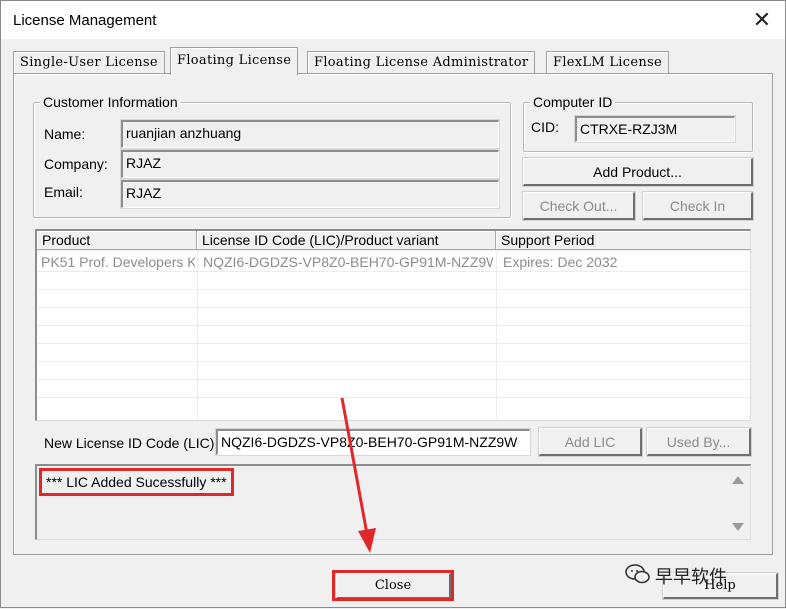 Image resolution: width=786 pixels, height=609 pixels. I want to click on annotation-arrow, so click(358, 475).